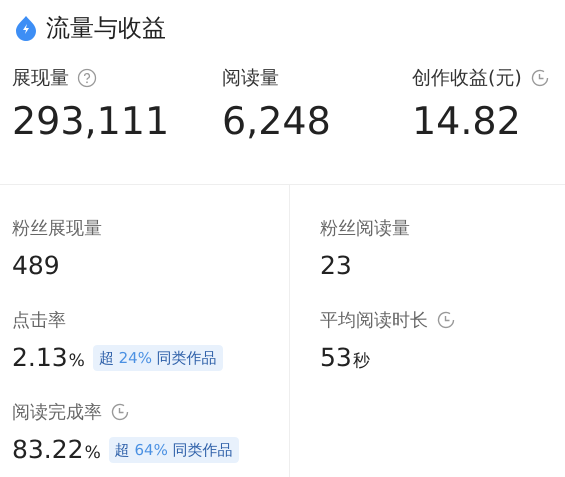  I want to click on lightning-drop-icon, so click(26, 28).